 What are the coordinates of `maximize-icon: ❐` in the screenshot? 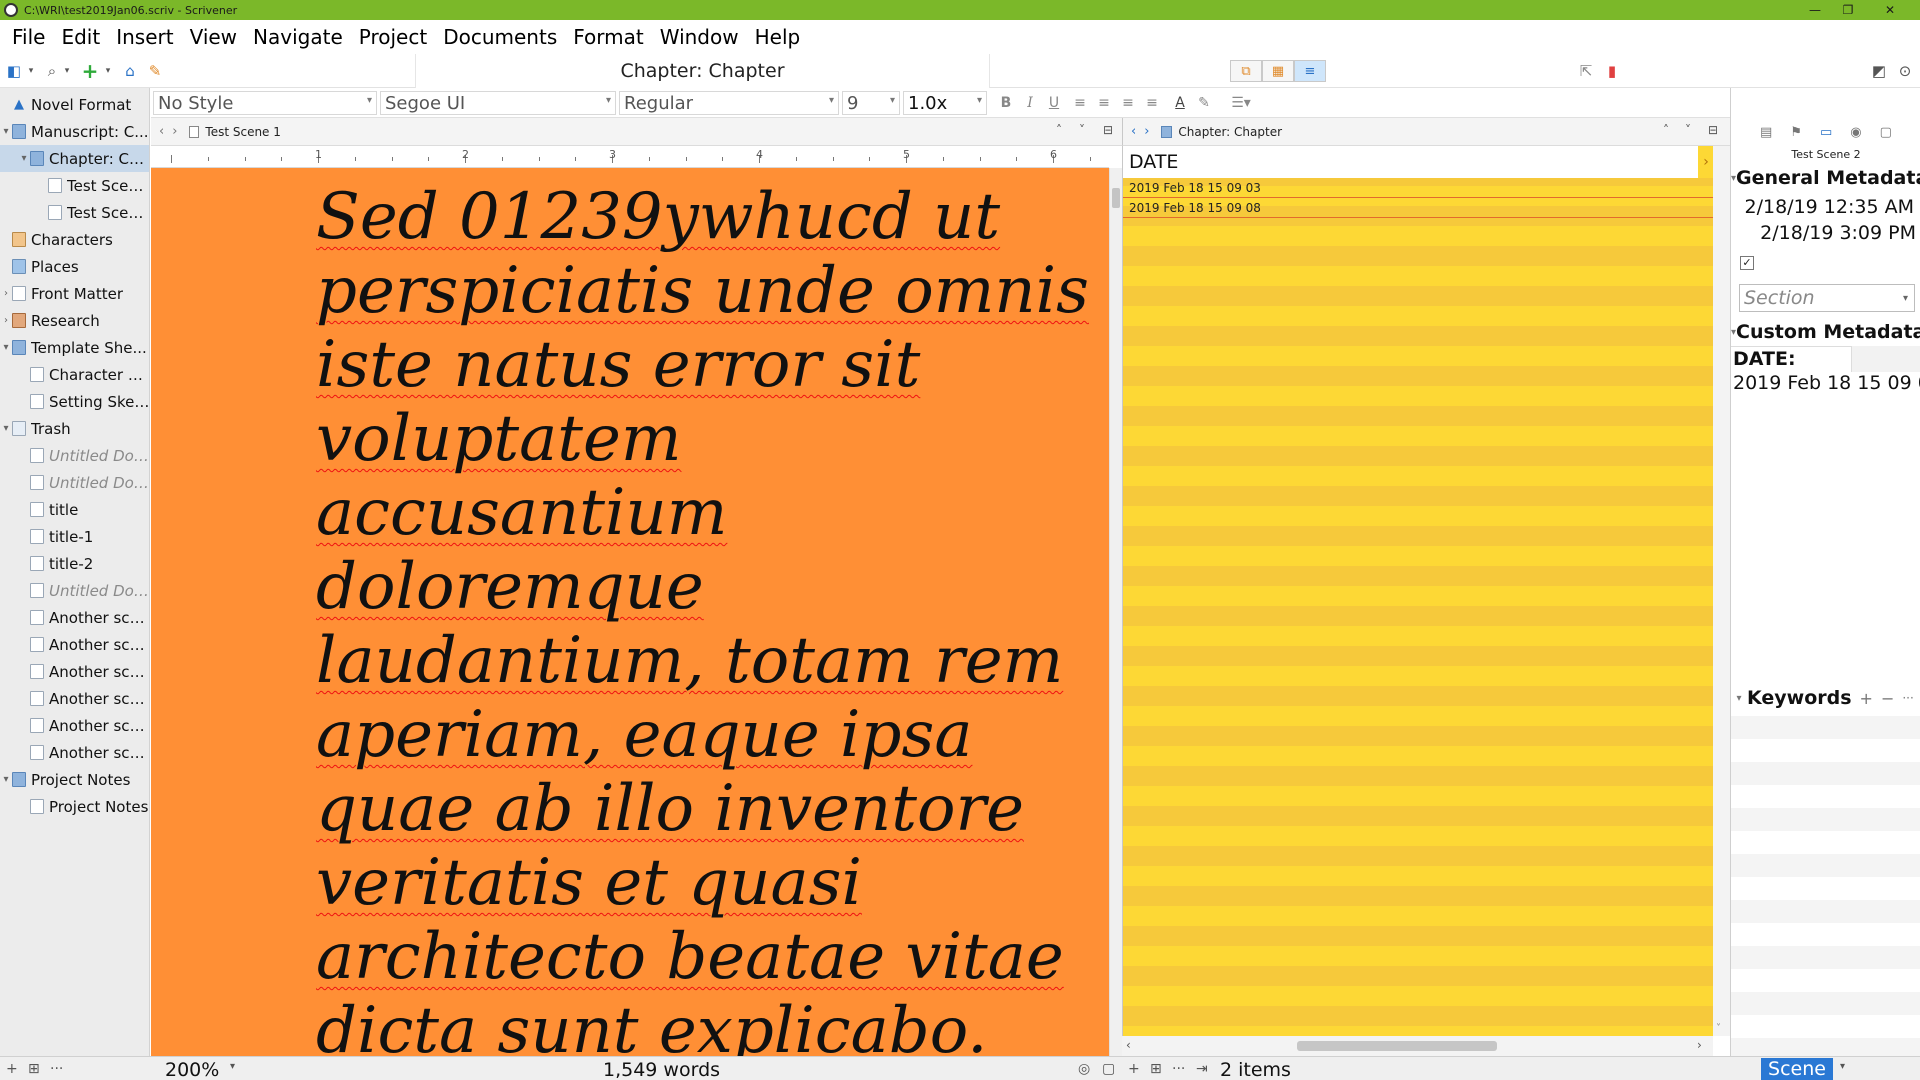 It's located at (1848, 10).